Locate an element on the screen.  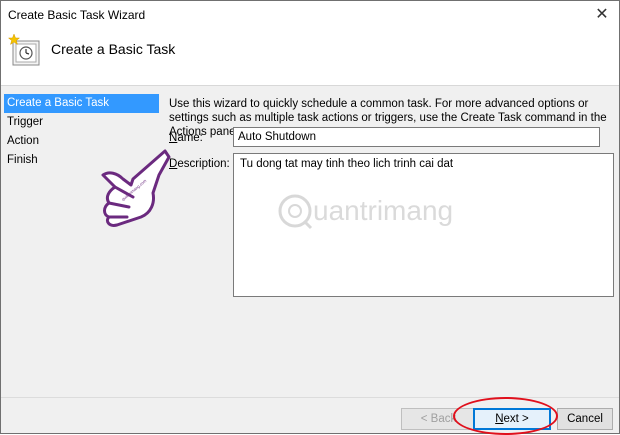
cancel-button: Cancel is located at coordinates (585, 419).